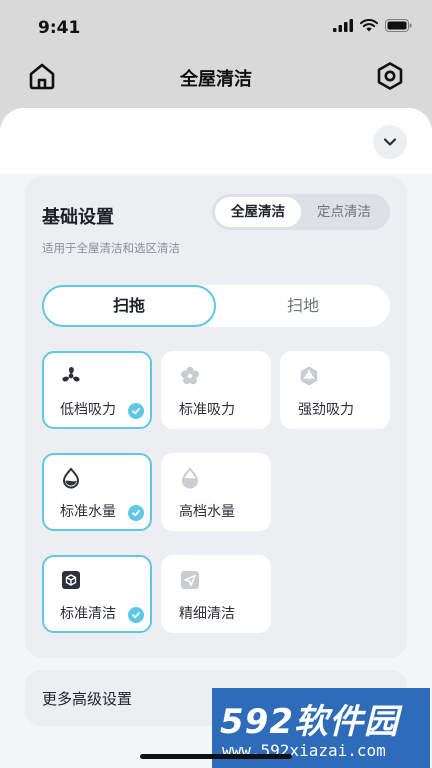 Image resolution: width=432 pixels, height=768 pixels. Describe the element at coordinates (343, 25) in the screenshot. I see `signal-icon` at that location.